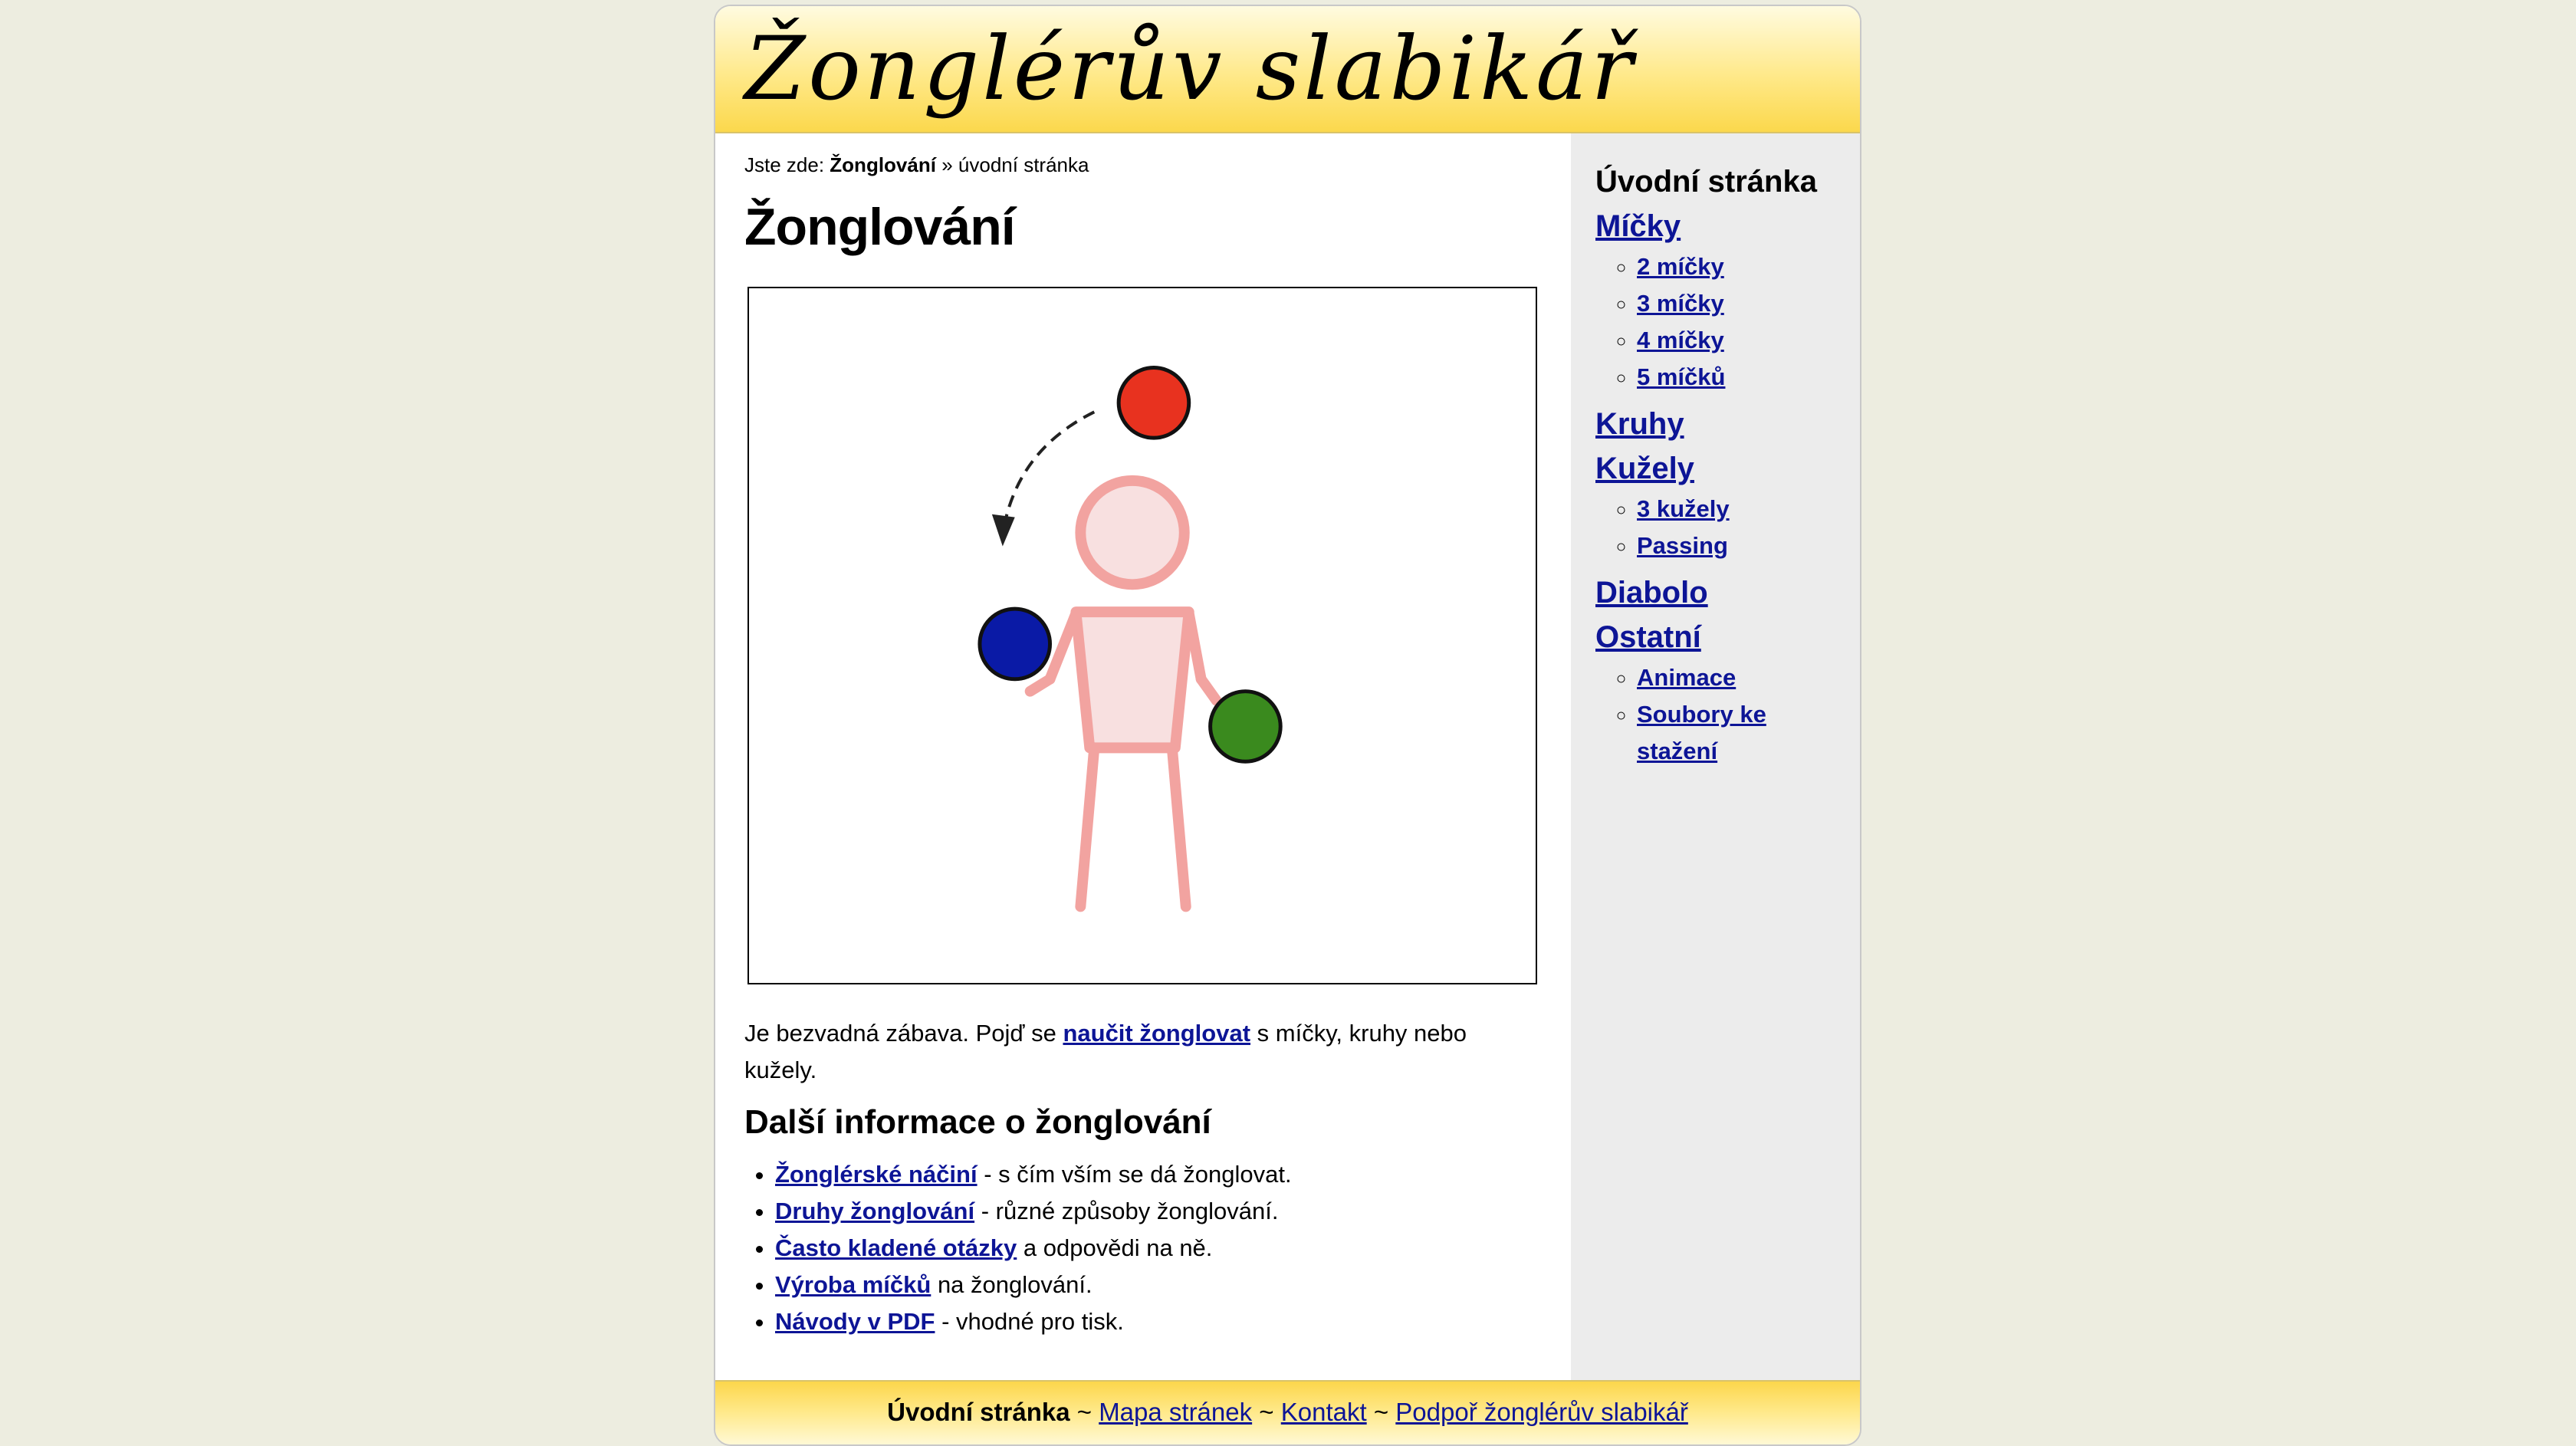 The height and width of the screenshot is (1446, 2576). Describe the element at coordinates (1644, 468) in the screenshot. I see `sidebar-link-kuzely: Kužely` at that location.